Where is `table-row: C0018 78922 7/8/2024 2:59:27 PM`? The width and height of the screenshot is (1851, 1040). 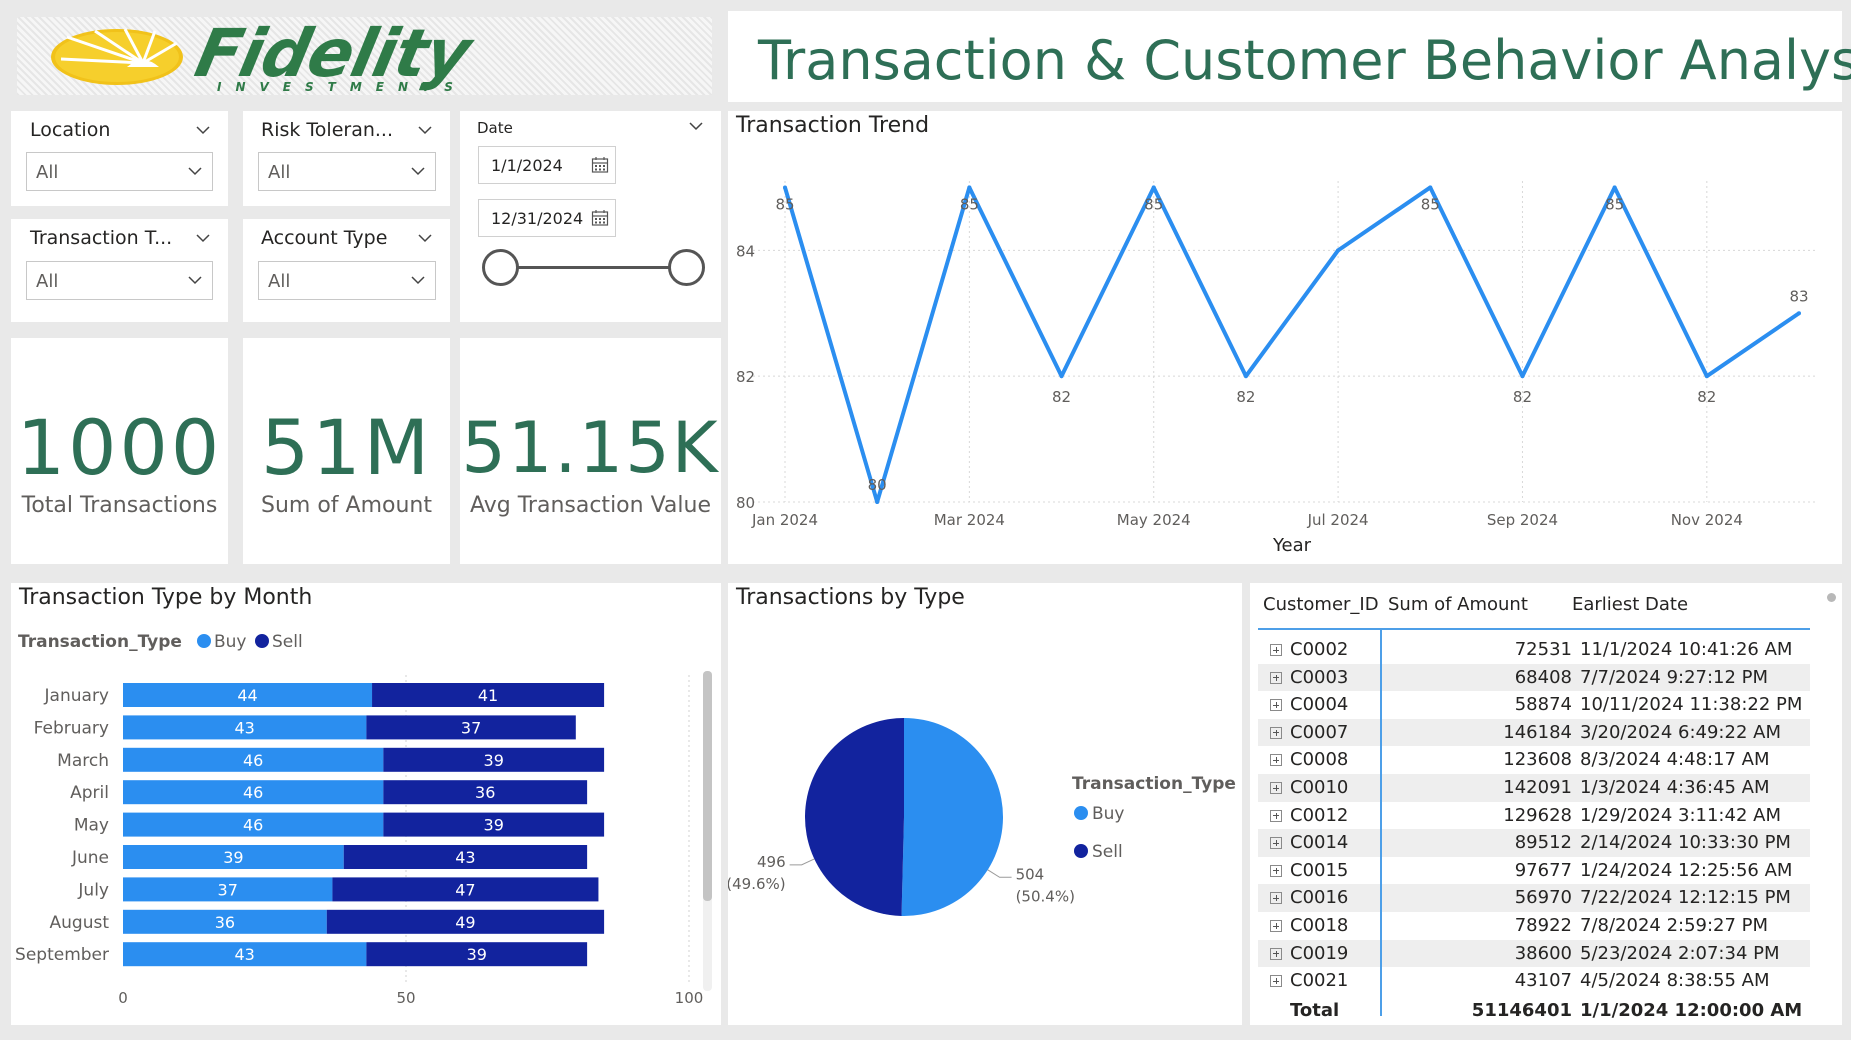
table-row: C0018 78922 7/8/2024 2:59:27 PM is located at coordinates (1534, 926).